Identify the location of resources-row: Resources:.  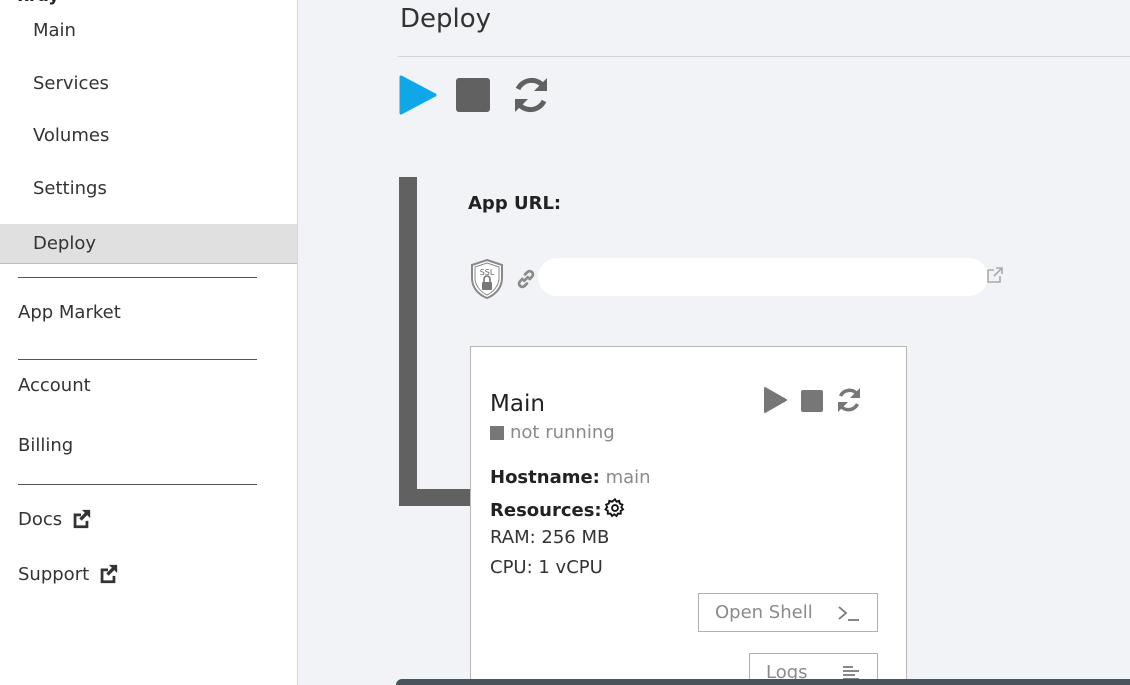
(558, 509).